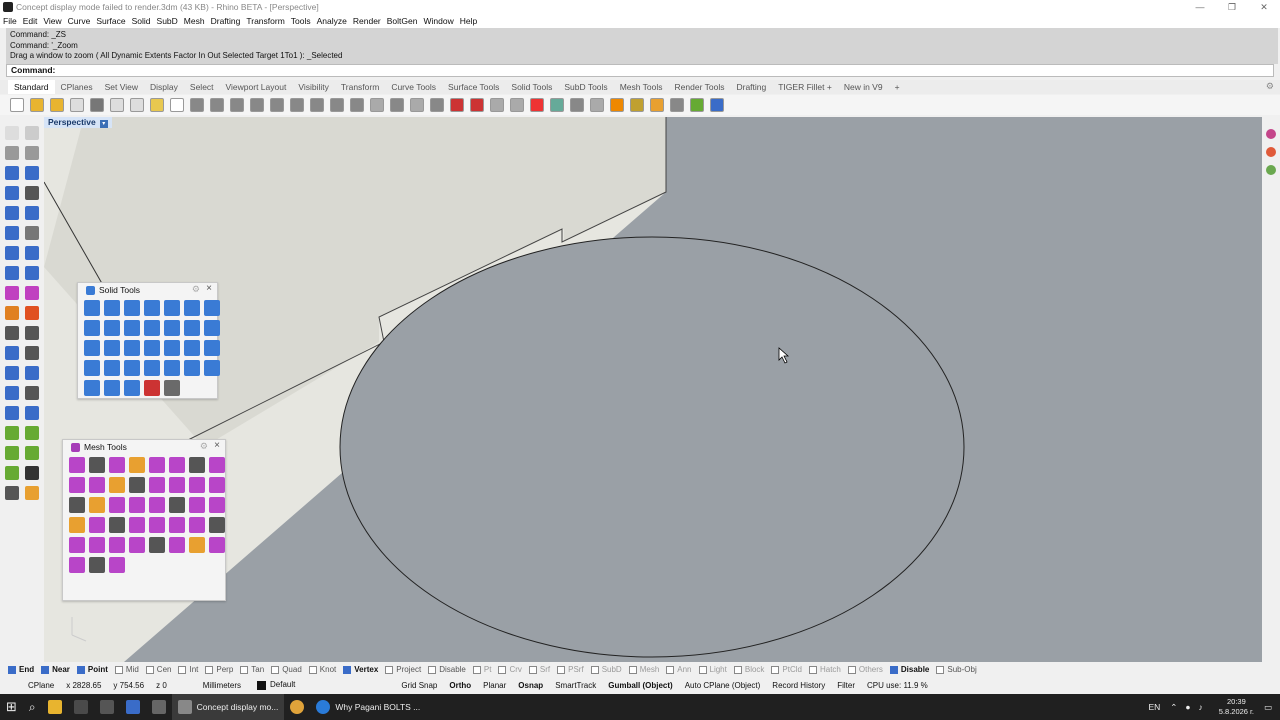  What do you see at coordinates (617, 105) in the screenshot?
I see `brush-icon` at bounding box center [617, 105].